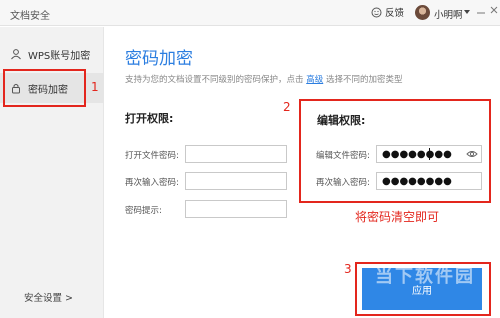 Image resolution: width=500 pixels, height=318 pixels. I want to click on edit-password-field: ●●●●●●●●, so click(429, 154).